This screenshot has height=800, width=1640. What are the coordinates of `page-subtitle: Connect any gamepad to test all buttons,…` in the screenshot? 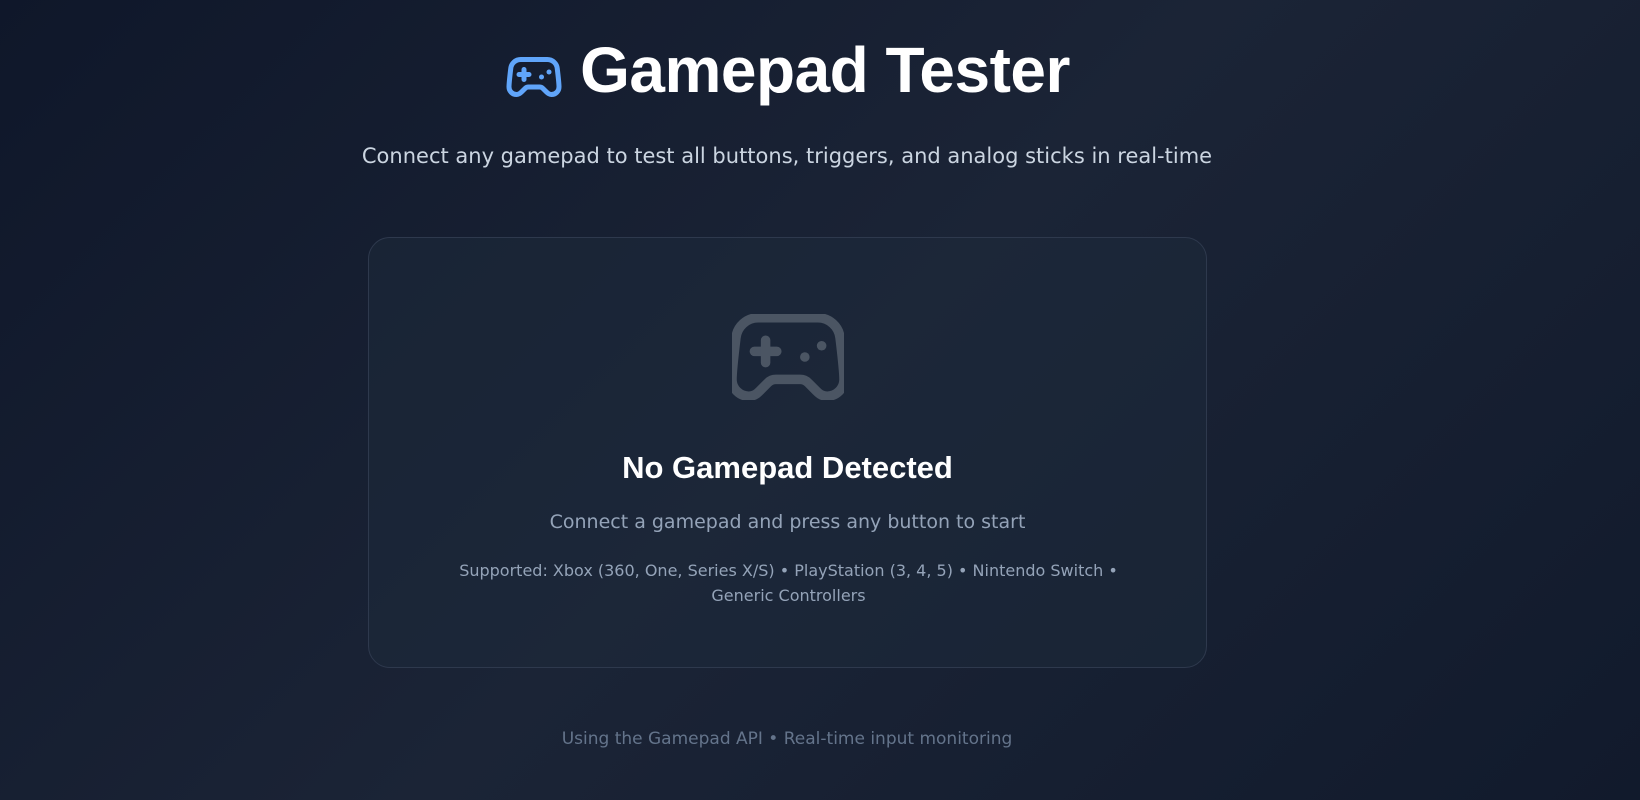 It's located at (787, 156).